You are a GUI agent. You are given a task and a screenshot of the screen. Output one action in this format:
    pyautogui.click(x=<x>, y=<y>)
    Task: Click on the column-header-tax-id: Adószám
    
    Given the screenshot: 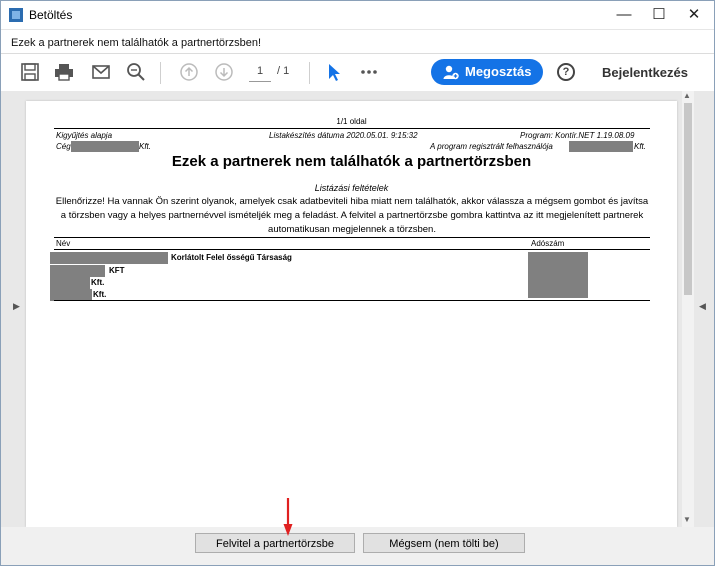 What is the action you would take?
    pyautogui.click(x=548, y=243)
    